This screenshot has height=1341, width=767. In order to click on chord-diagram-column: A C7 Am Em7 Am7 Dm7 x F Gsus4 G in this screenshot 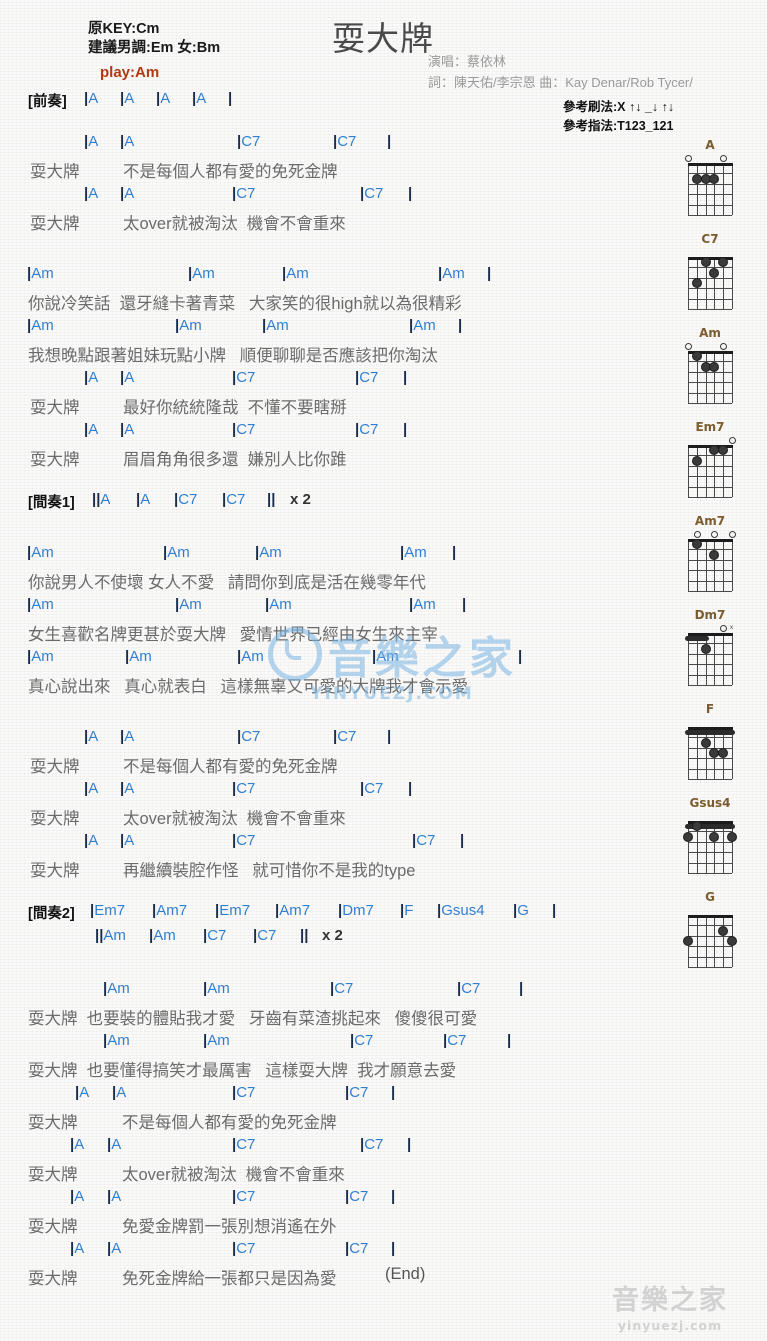, I will do `click(713, 561)`.